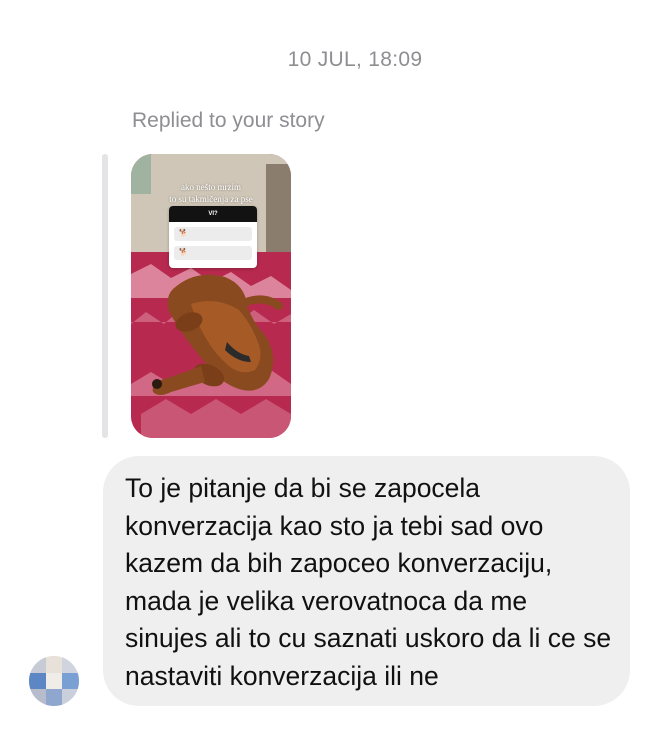 Image resolution: width=670 pixels, height=734 pixels. Describe the element at coordinates (228, 120) in the screenshot. I see `replied-to-story-label: Replied to your story` at that location.